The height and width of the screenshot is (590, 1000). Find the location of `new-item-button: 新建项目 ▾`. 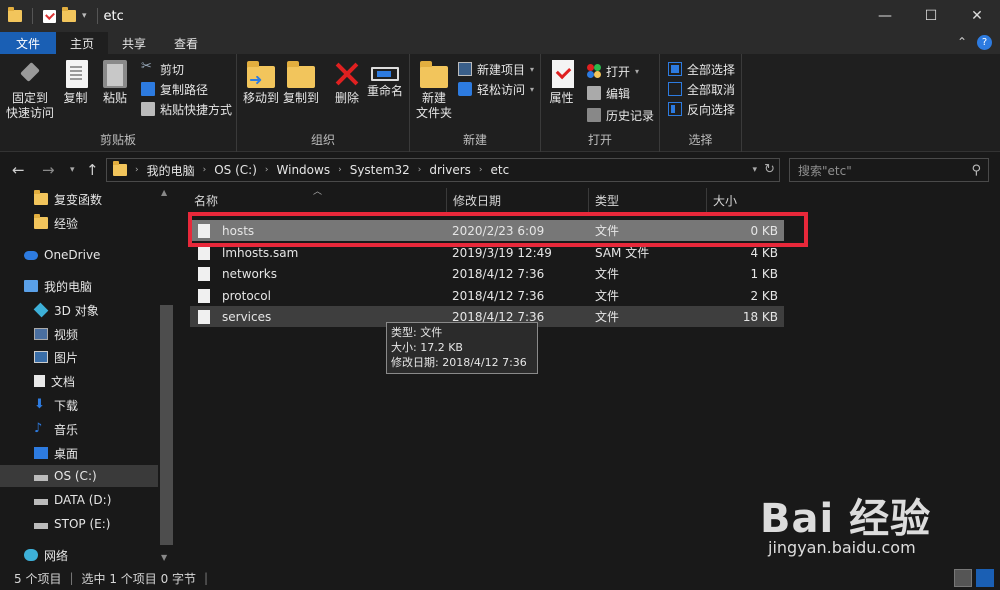

new-item-button: 新建项目 ▾ is located at coordinates (496, 69).